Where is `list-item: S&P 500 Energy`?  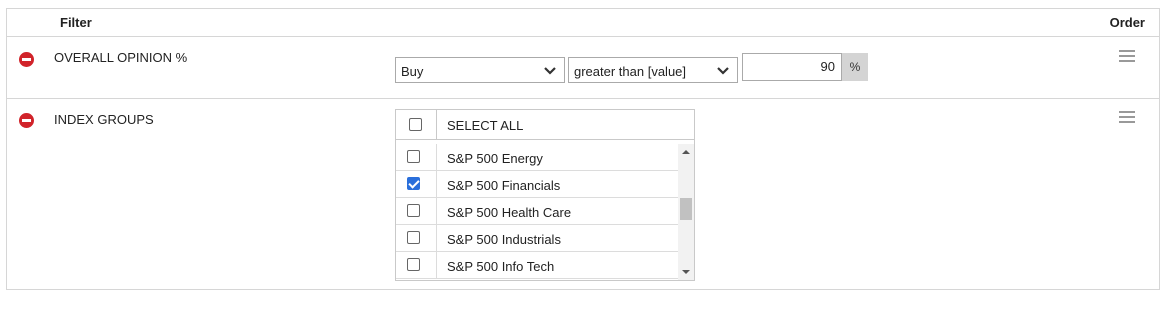
list-item: S&P 500 Energy is located at coordinates (537, 157).